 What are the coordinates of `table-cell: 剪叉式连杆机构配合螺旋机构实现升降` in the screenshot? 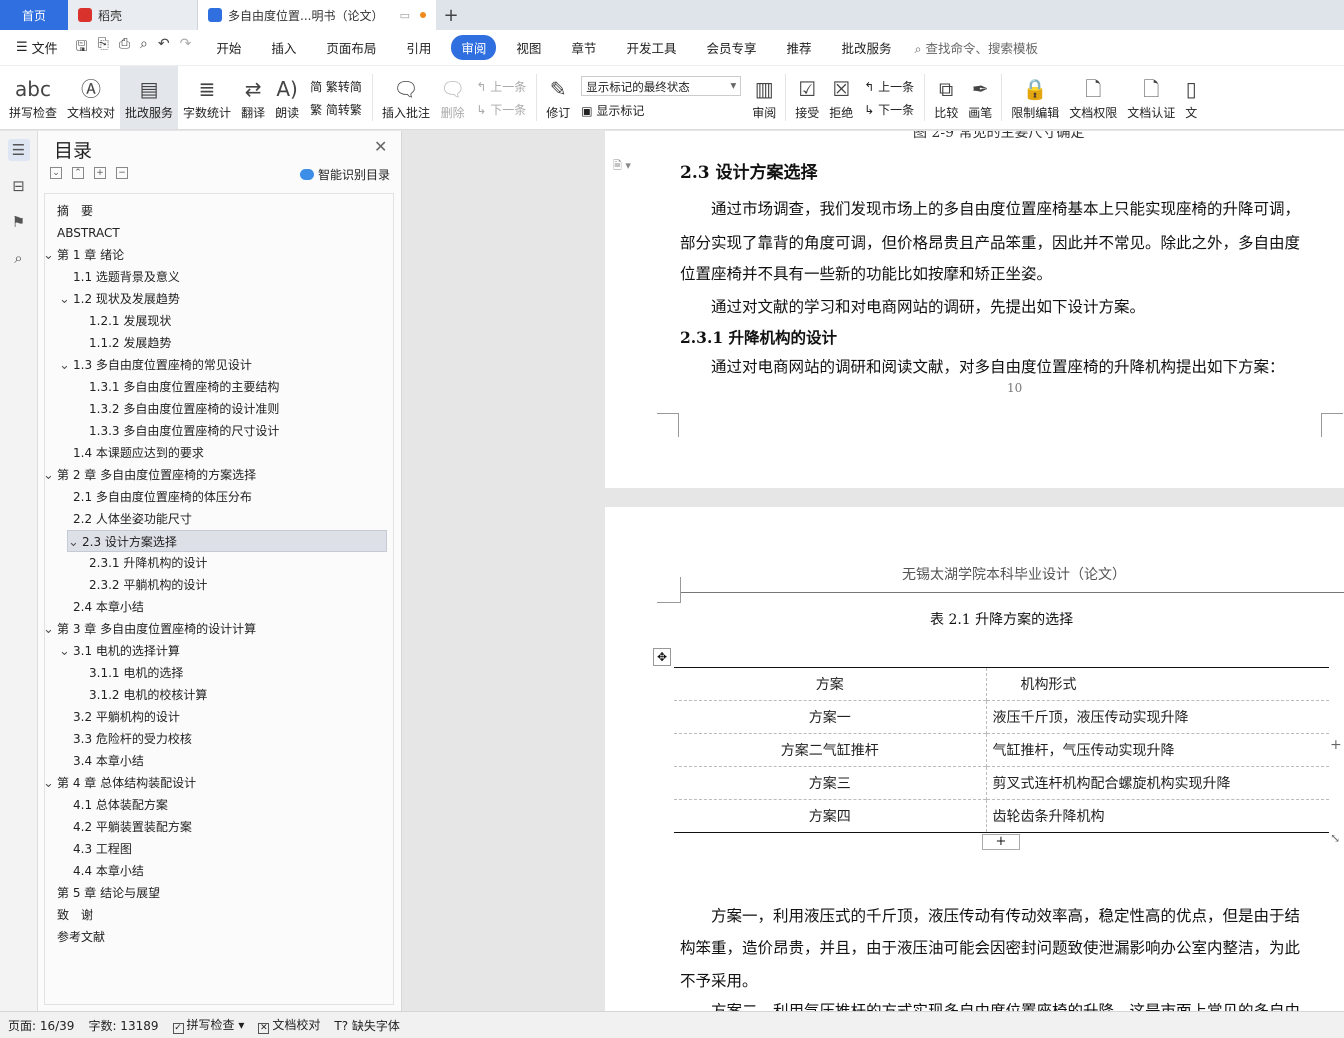 It's located at (1157, 783).